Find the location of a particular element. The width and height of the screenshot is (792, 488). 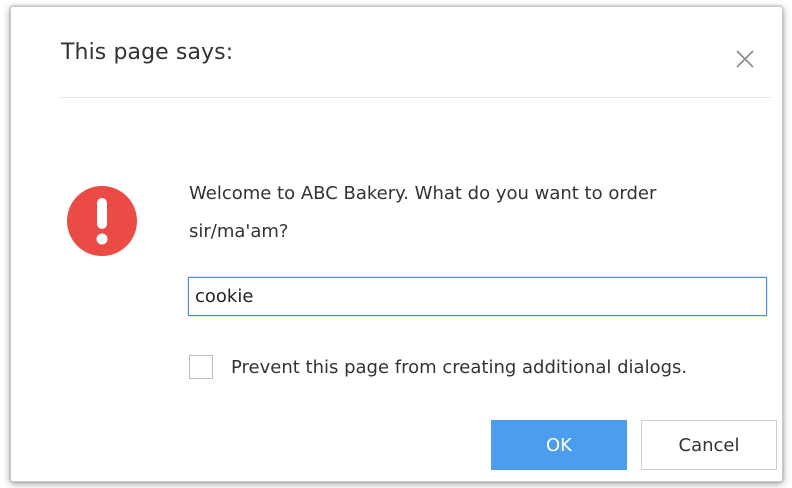

title-divider is located at coordinates (415, 97).